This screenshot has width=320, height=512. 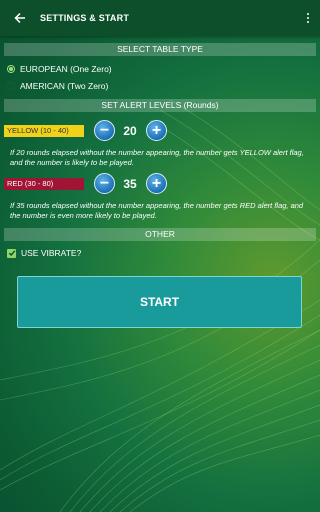 What do you see at coordinates (11, 253) in the screenshot?
I see `checkbox-checked-icon` at bounding box center [11, 253].